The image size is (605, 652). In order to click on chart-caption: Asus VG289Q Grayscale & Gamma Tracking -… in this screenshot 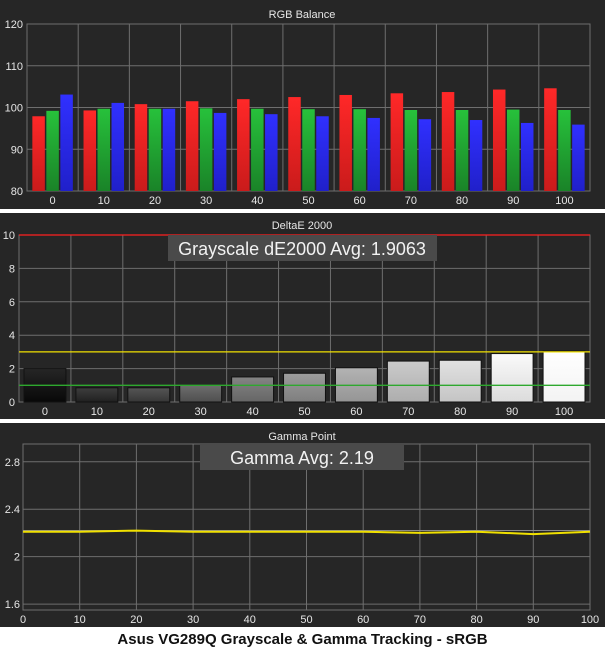, I will do `click(302, 639)`.